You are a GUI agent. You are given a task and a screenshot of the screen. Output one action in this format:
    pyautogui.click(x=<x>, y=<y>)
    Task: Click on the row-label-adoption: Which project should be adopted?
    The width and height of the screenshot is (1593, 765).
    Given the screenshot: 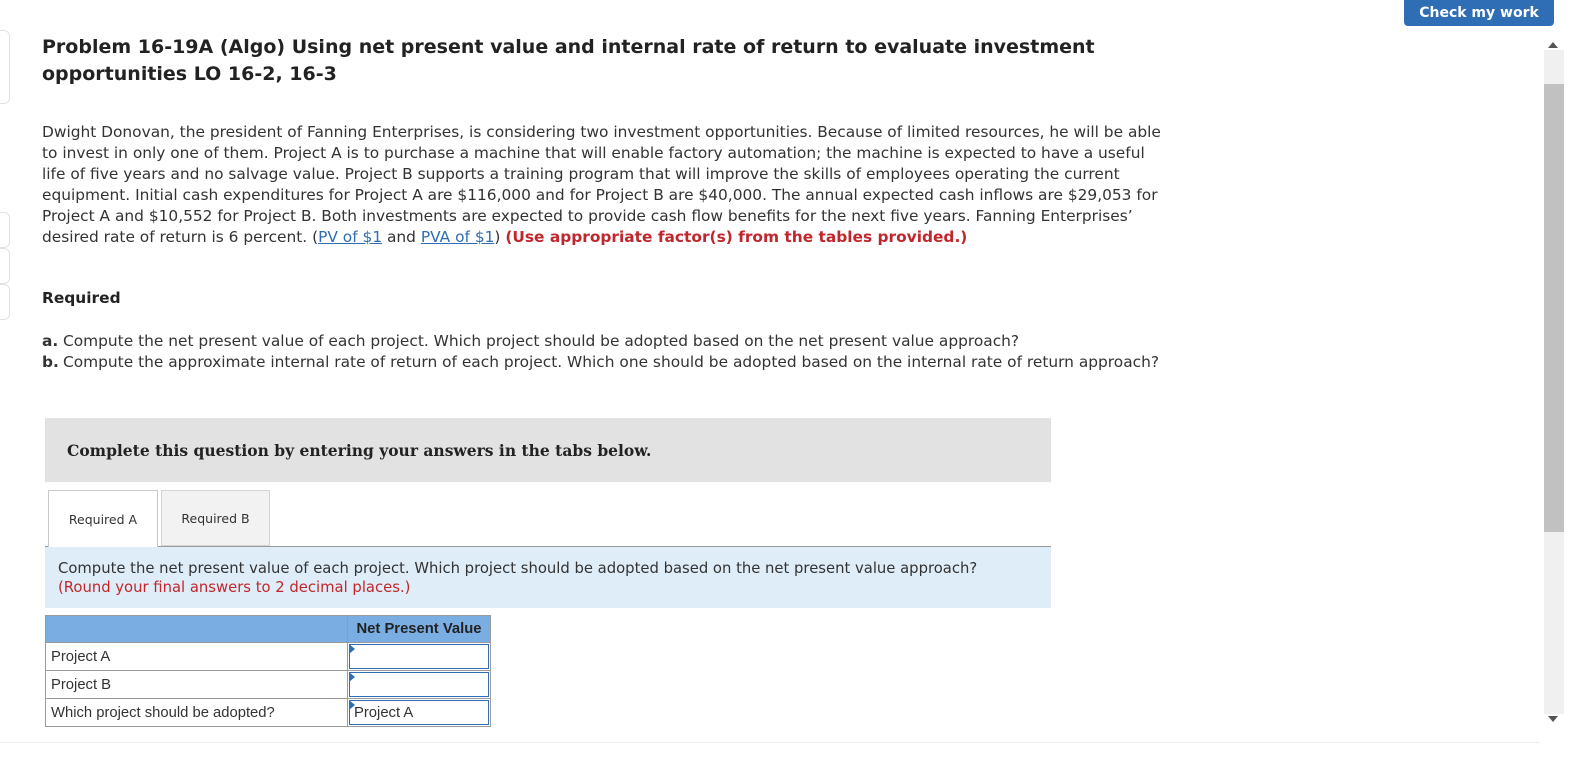 What is the action you would take?
    pyautogui.click(x=196, y=712)
    